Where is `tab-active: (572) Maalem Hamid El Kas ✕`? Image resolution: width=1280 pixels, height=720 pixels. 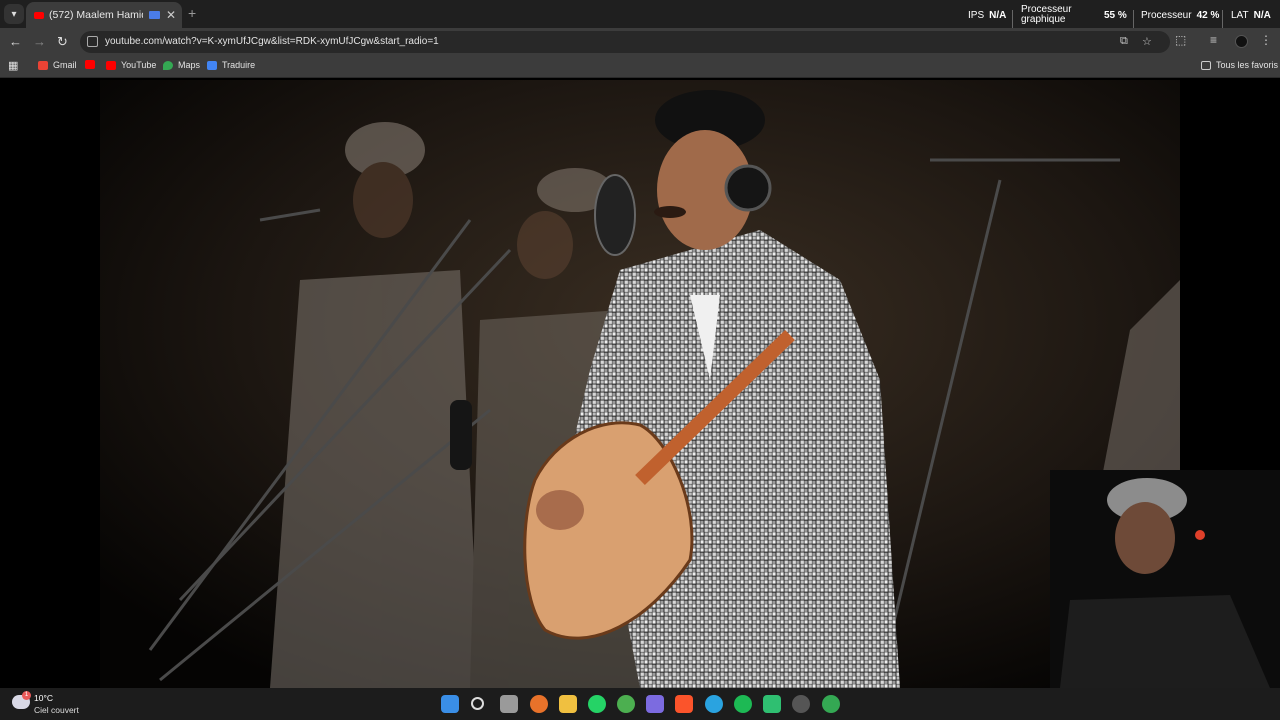
tab-active: (572) Maalem Hamid El Kas ✕ is located at coordinates (104, 15).